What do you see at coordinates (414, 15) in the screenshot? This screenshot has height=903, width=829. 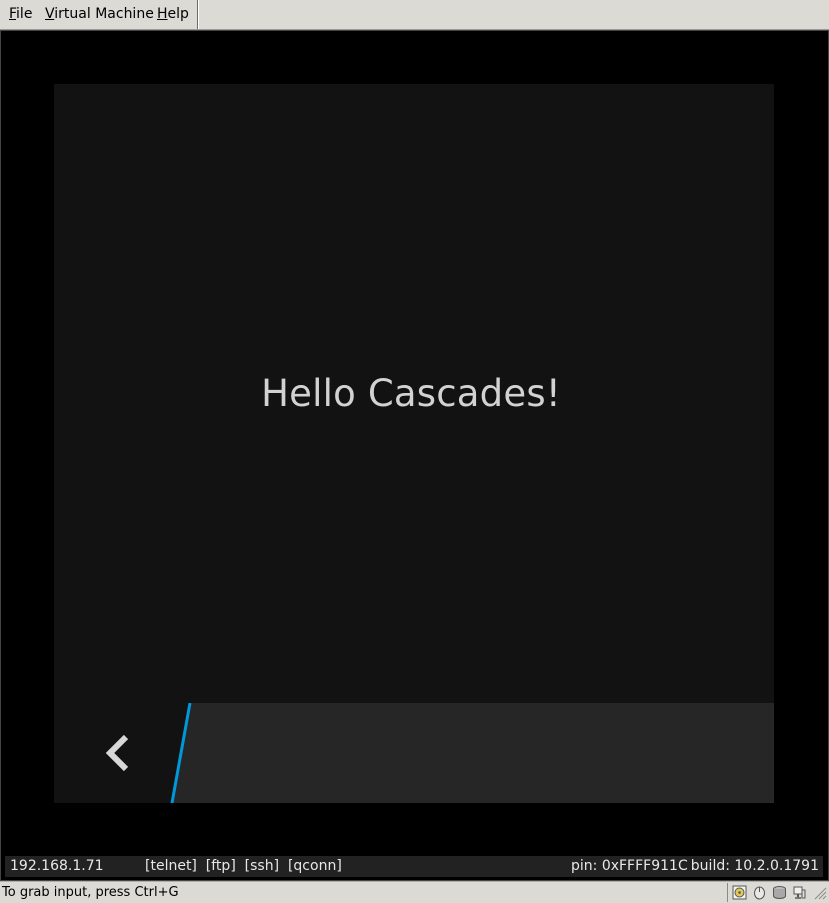 I see `menu-bar: File Virtual Machine Help` at bounding box center [414, 15].